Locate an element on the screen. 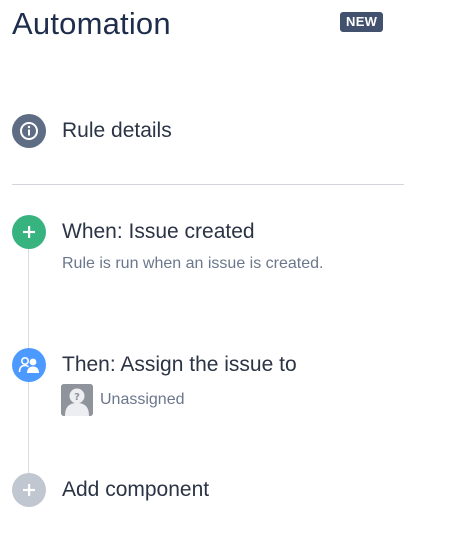 The height and width of the screenshot is (541, 472). add-component-button: Add component is located at coordinates (208, 490).